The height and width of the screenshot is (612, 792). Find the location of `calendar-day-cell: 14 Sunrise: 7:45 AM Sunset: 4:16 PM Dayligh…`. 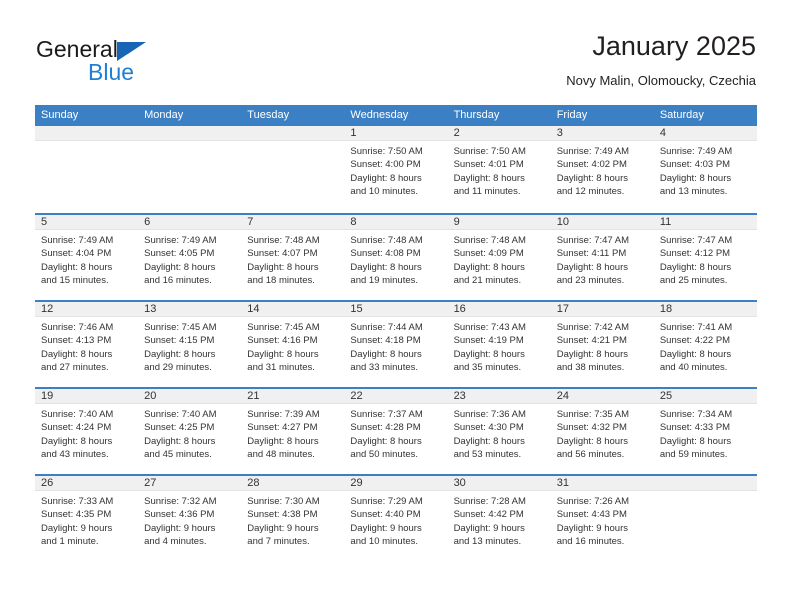

calendar-day-cell: 14 Sunrise: 7:45 AM Sunset: 4:16 PM Dayligh… is located at coordinates (293, 344).